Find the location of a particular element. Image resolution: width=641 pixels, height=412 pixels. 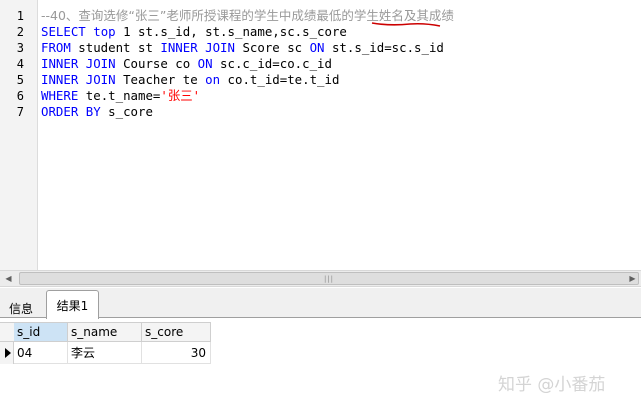

code-token: on is located at coordinates (213, 79).